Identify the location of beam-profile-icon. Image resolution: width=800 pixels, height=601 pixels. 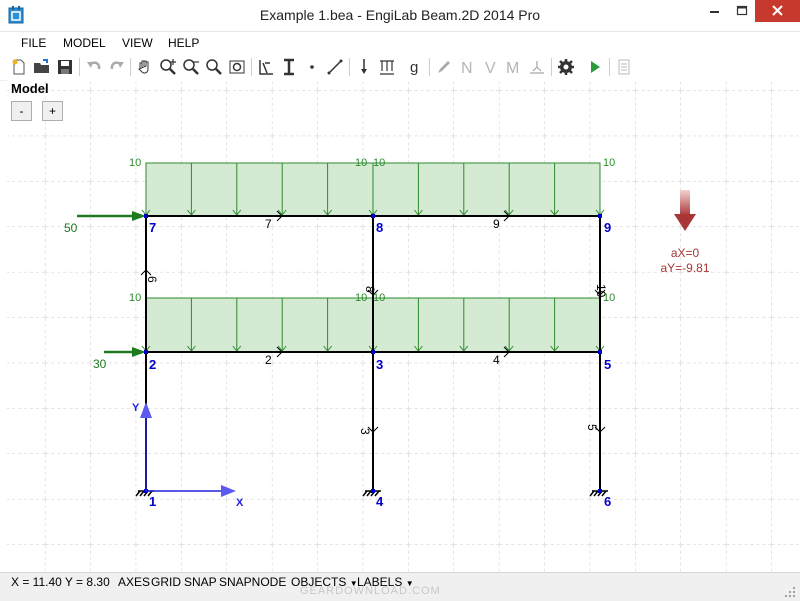
(289, 67).